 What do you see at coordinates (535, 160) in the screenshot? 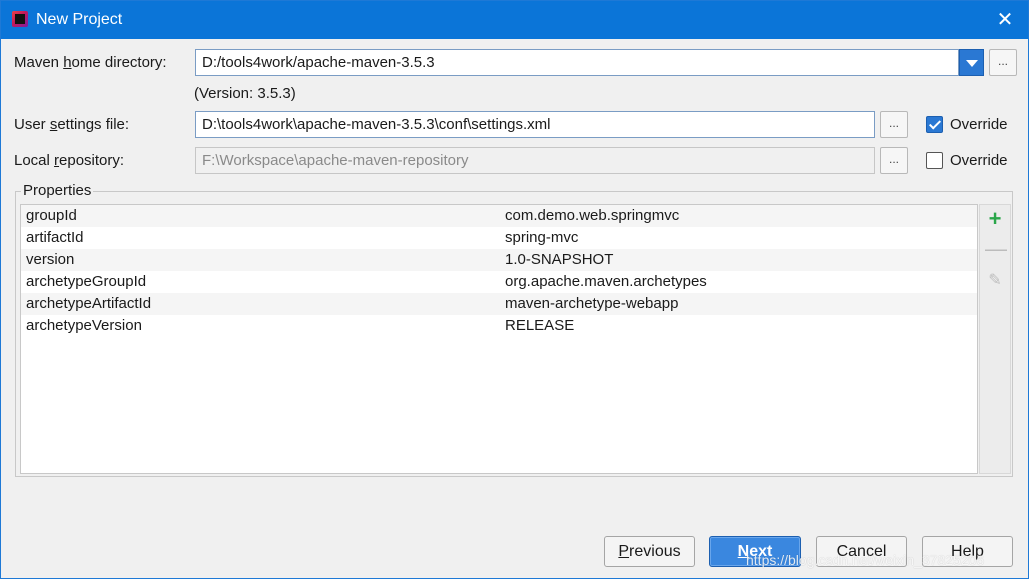
I see `local-repo-field: F:\Workspace\apache-maven-repository` at bounding box center [535, 160].